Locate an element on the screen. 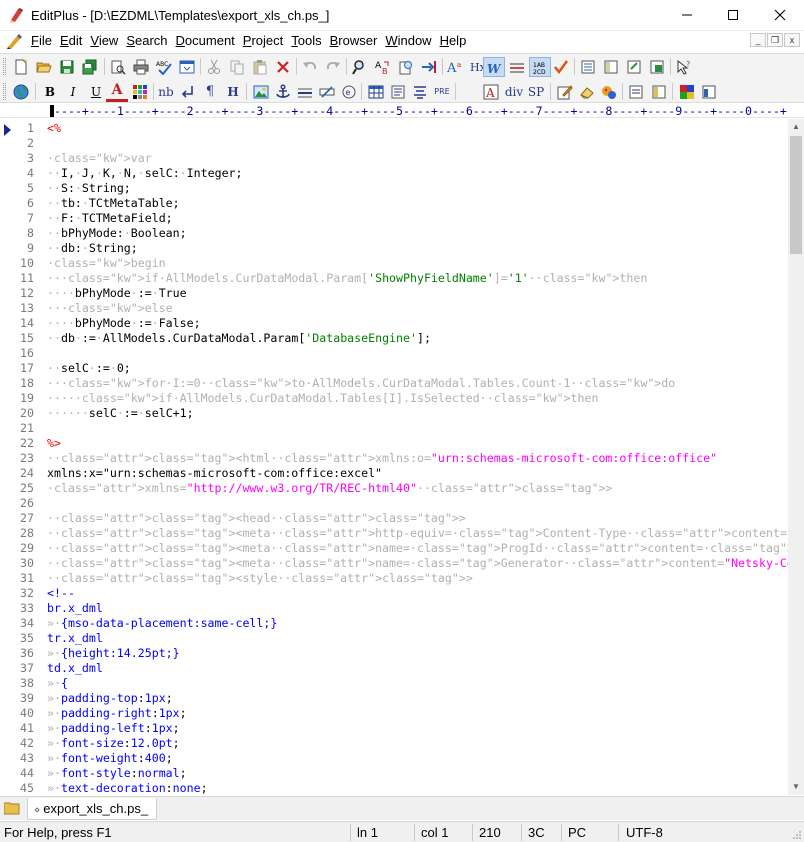  new-file-button is located at coordinates (21, 67).